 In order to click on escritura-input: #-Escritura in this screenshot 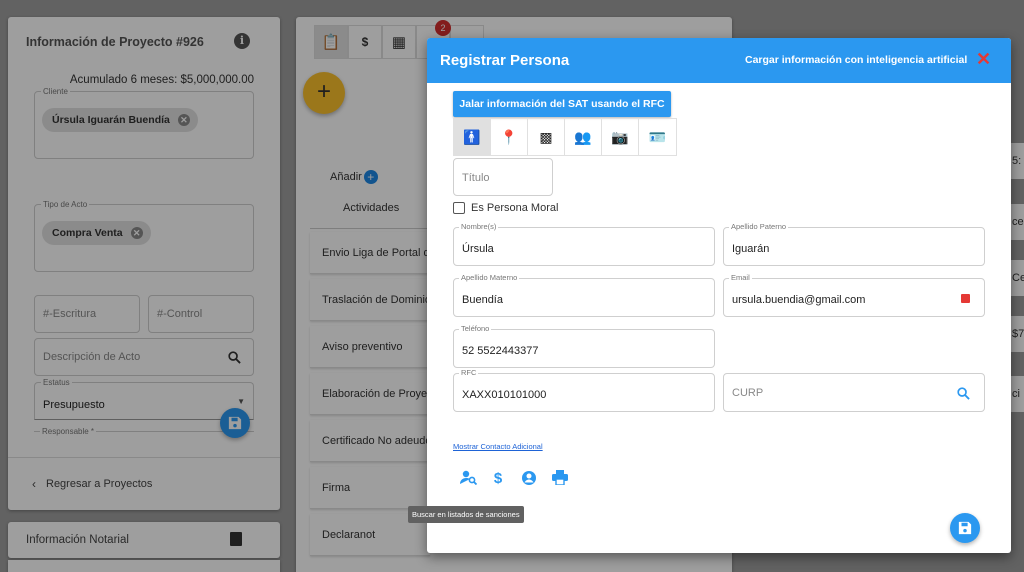, I will do `click(87, 314)`.